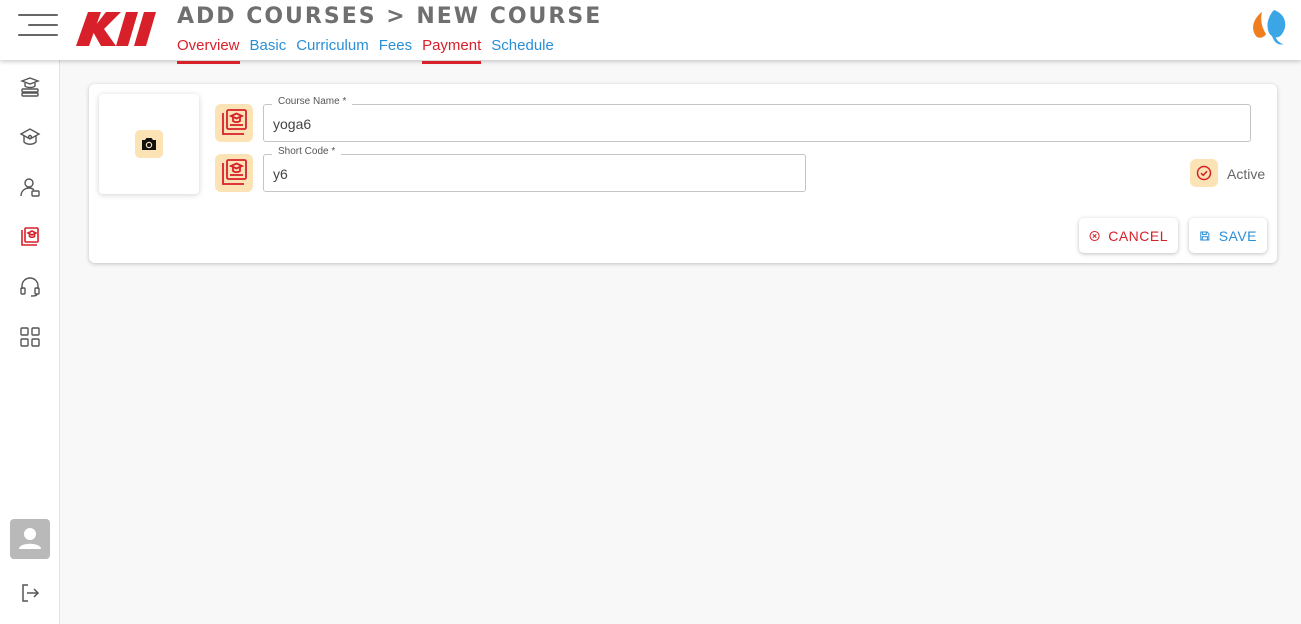  Describe the element at coordinates (395, 50) in the screenshot. I see `tab-fees: Fees` at that location.